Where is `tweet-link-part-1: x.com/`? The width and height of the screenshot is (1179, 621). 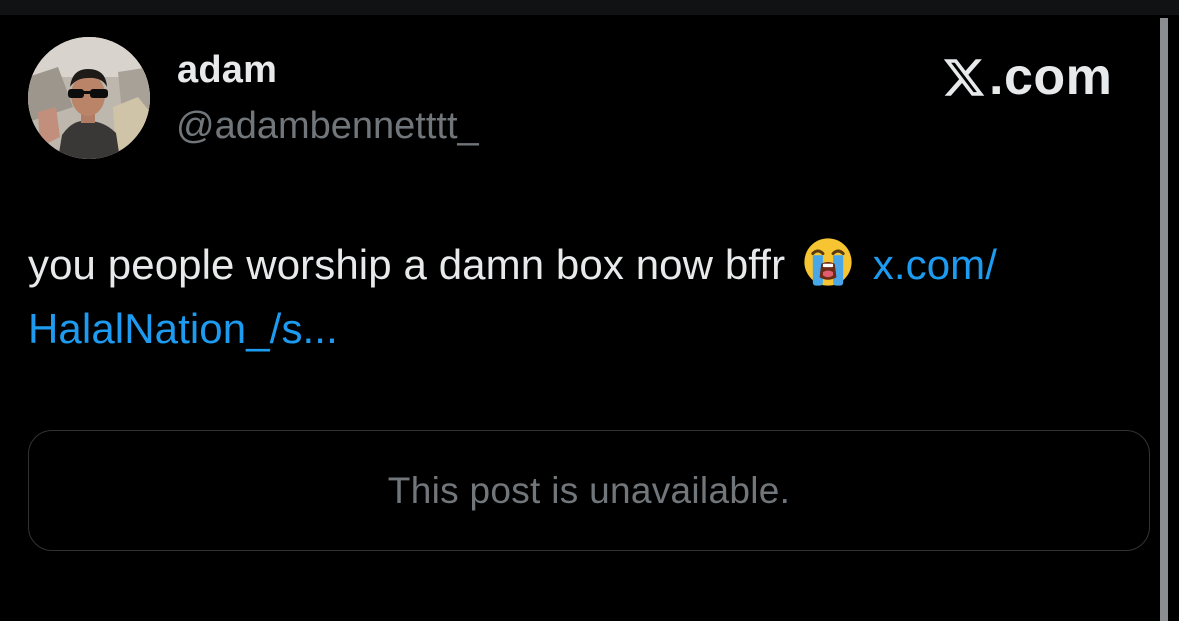 tweet-link-part-1: x.com/ is located at coordinates (935, 264).